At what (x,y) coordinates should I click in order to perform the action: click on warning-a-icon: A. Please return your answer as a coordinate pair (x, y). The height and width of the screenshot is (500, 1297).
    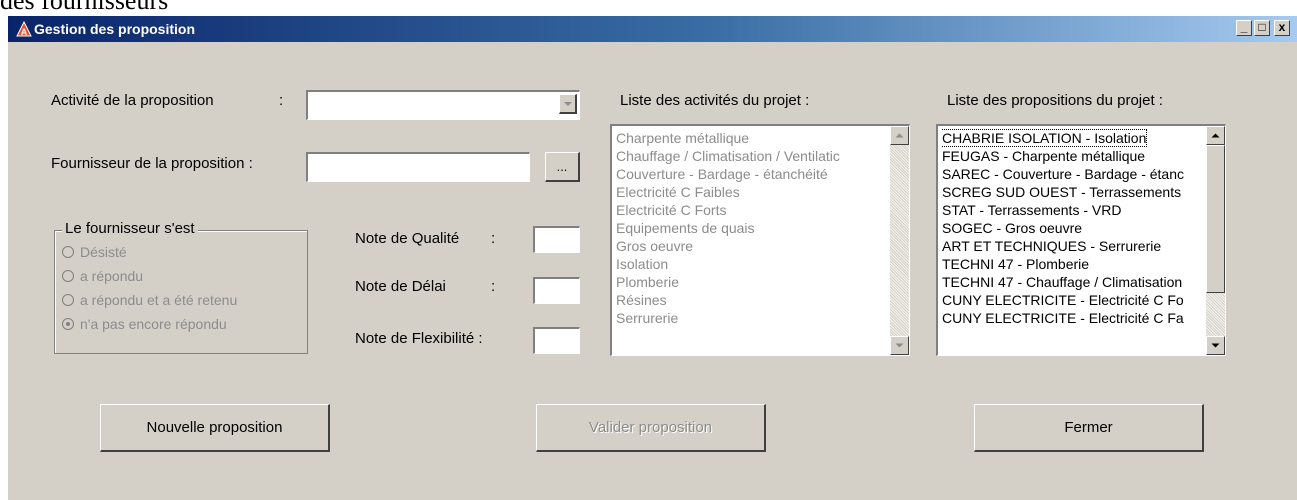
    Looking at the image, I should click on (24, 29).